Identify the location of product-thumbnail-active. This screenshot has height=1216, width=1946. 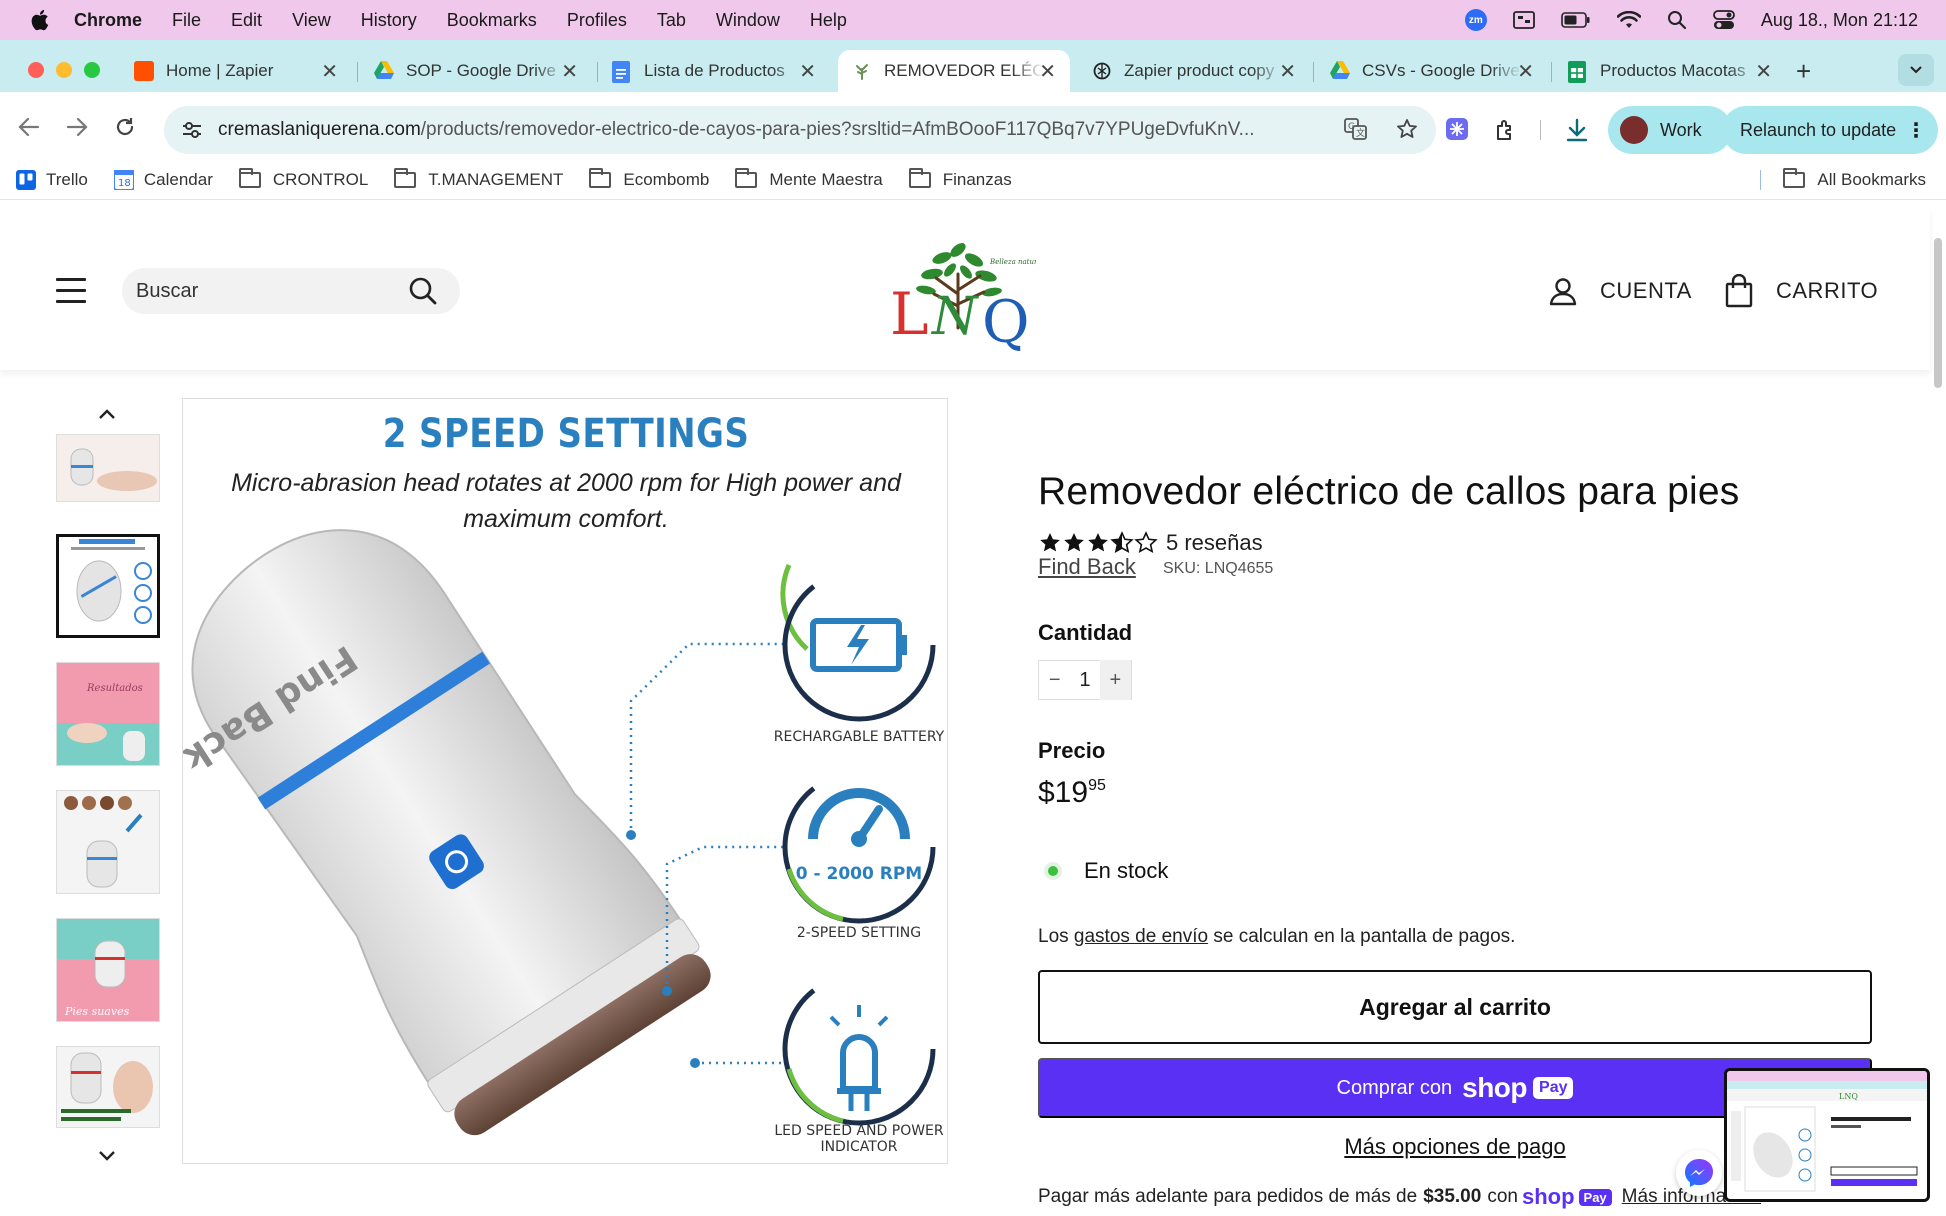
(108, 586).